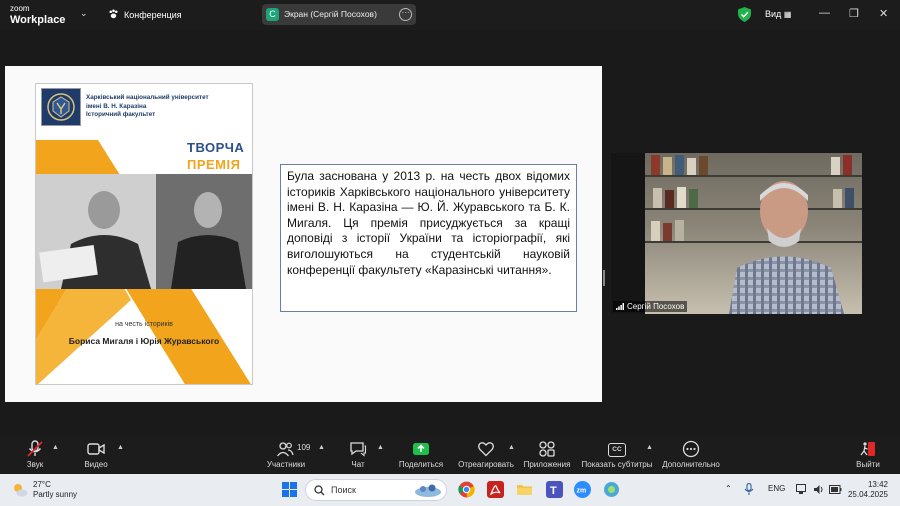  I want to click on participant-name-label: Сергій Посохов, so click(650, 306).